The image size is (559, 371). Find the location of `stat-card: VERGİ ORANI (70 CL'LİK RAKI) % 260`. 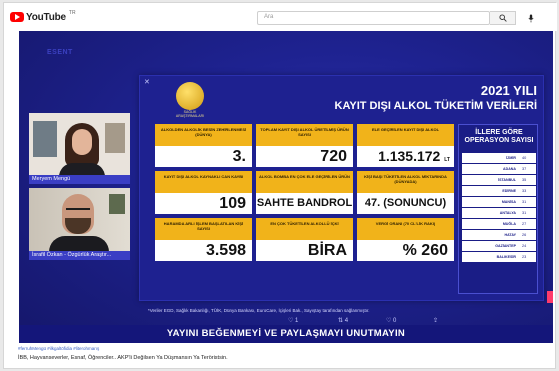

stat-card: VERGİ ORANI (70 CL'LİK RAKI) % 260 is located at coordinates (405, 239).